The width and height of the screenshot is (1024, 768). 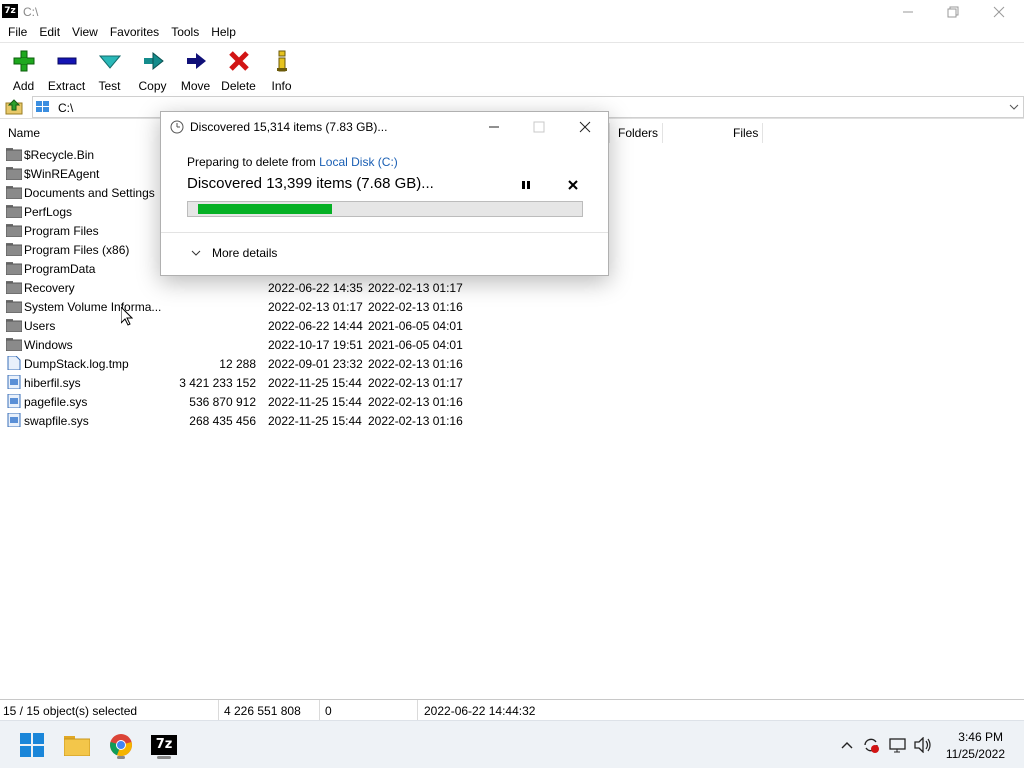 I want to click on pause-button, so click(x=526, y=185).